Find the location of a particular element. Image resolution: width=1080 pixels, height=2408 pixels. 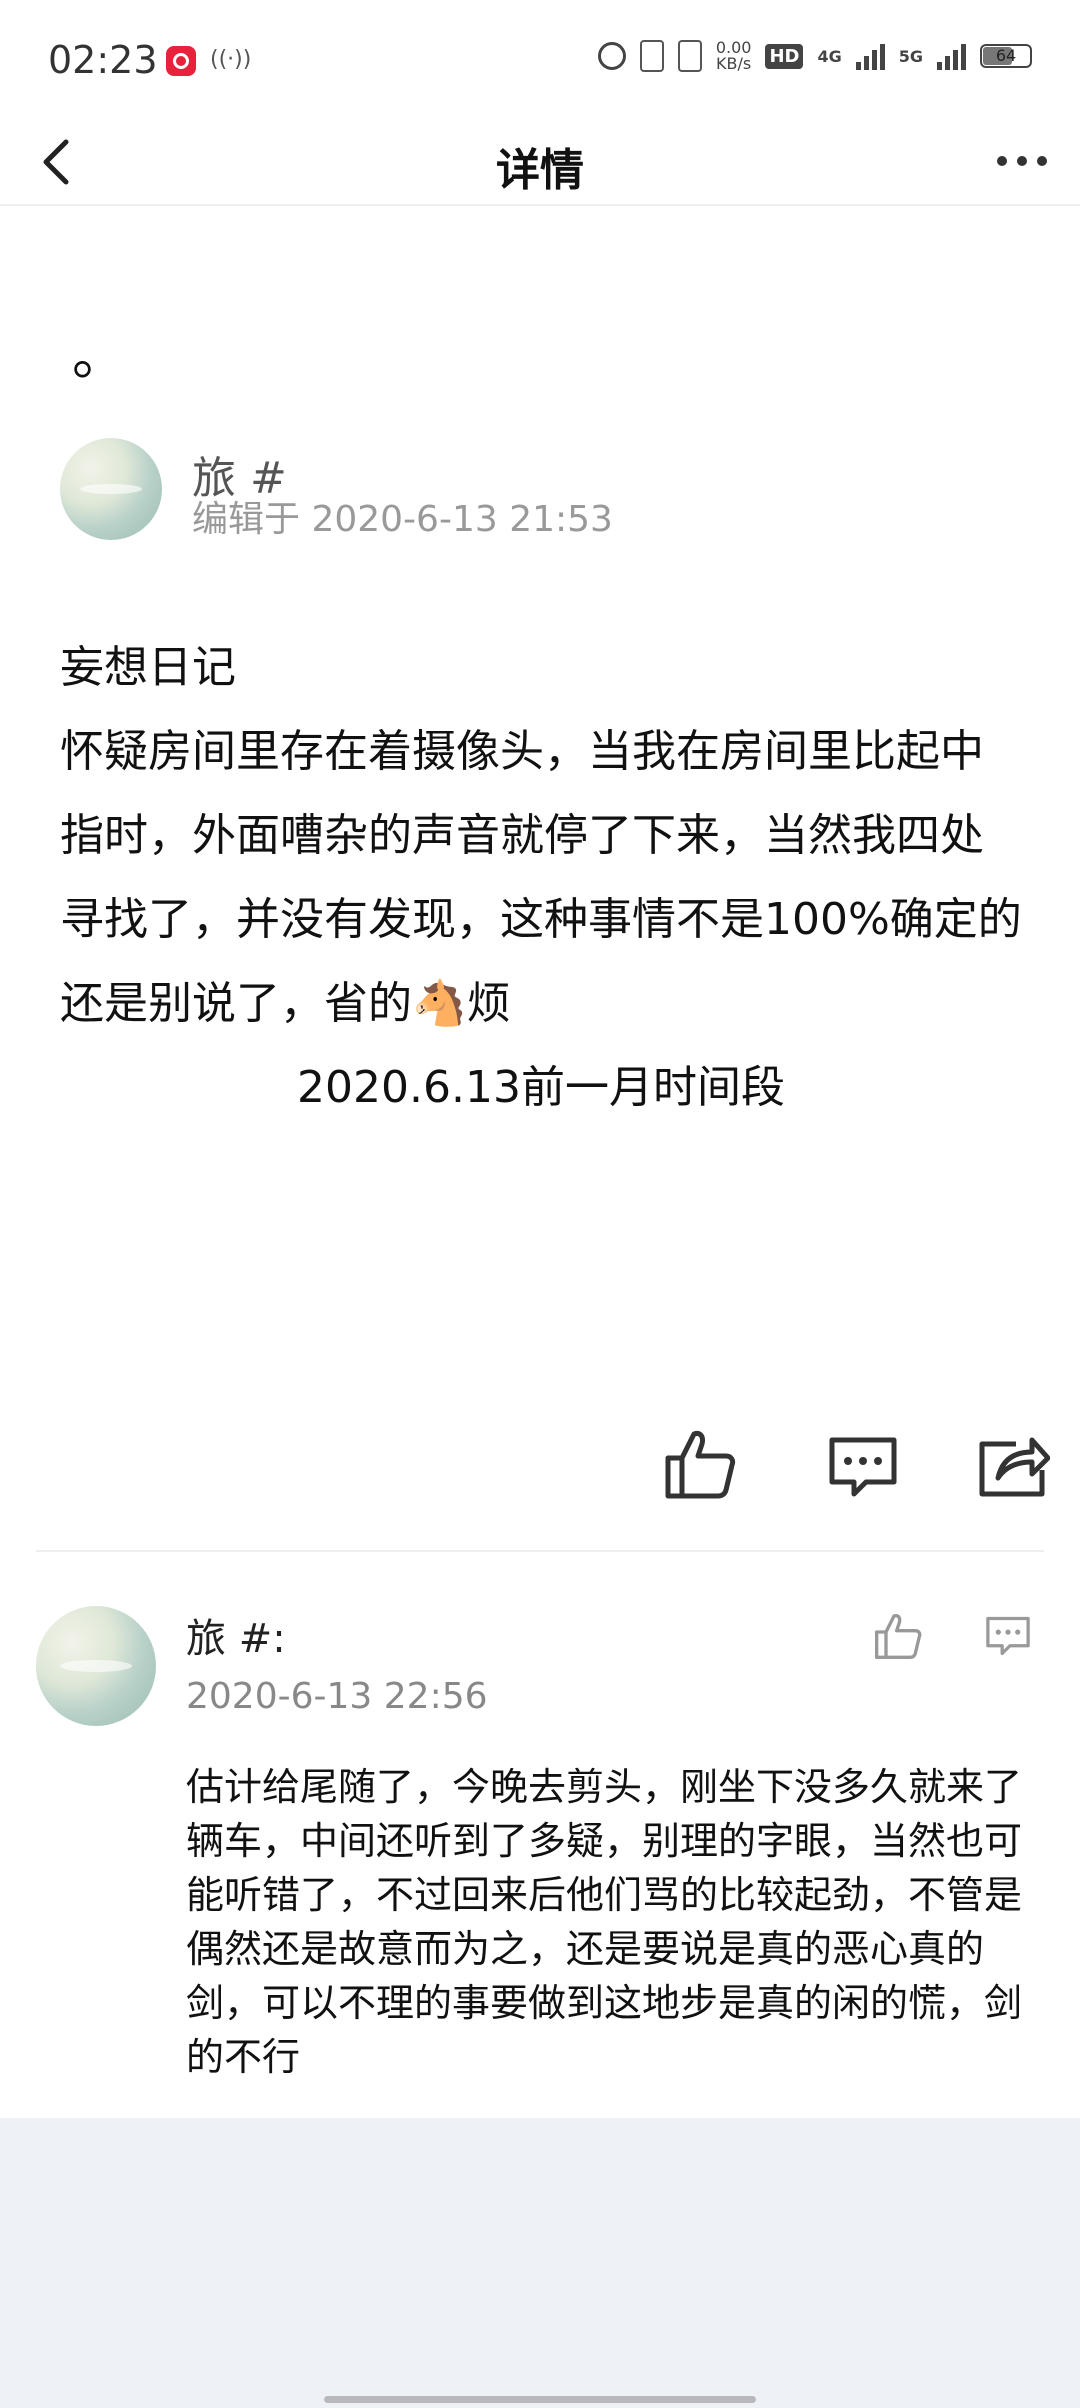

edit-time: 编辑于 2020-6-13 21:53 is located at coordinates (402, 519).